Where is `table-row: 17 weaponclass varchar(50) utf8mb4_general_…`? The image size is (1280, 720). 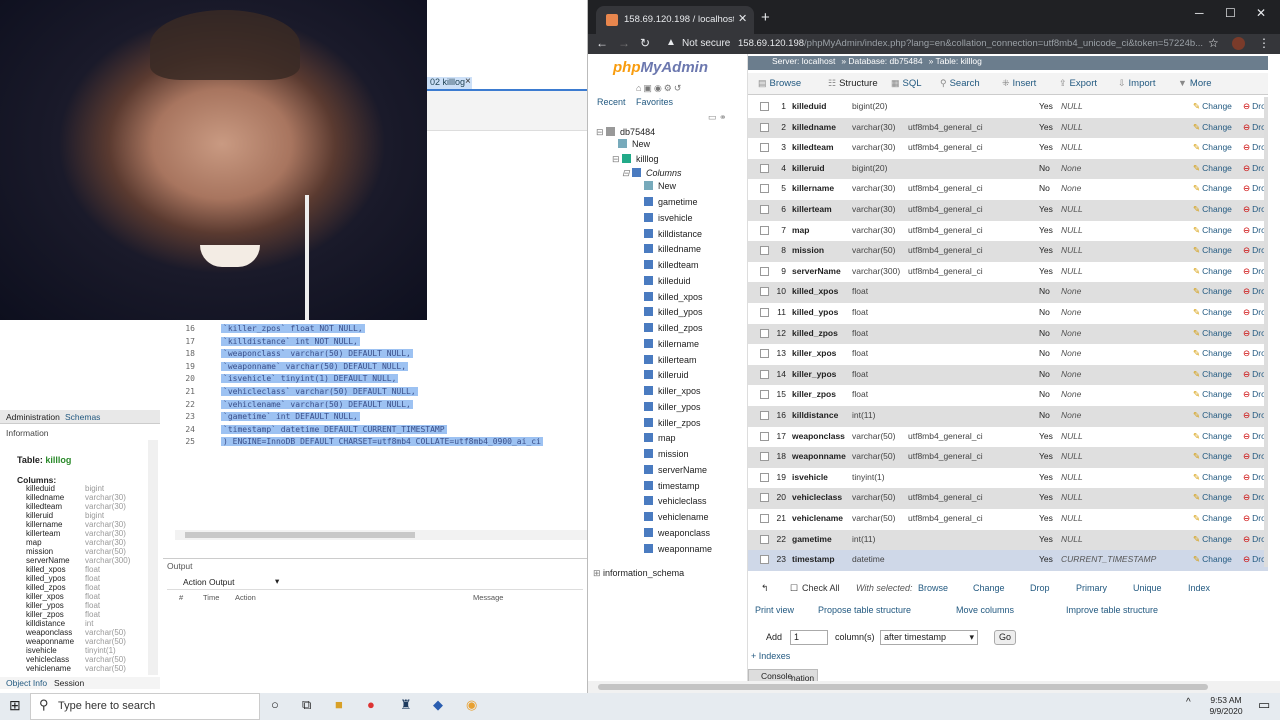 table-row: 17 weaponclass varchar(50) utf8mb4_general_… is located at coordinates (1008, 437).